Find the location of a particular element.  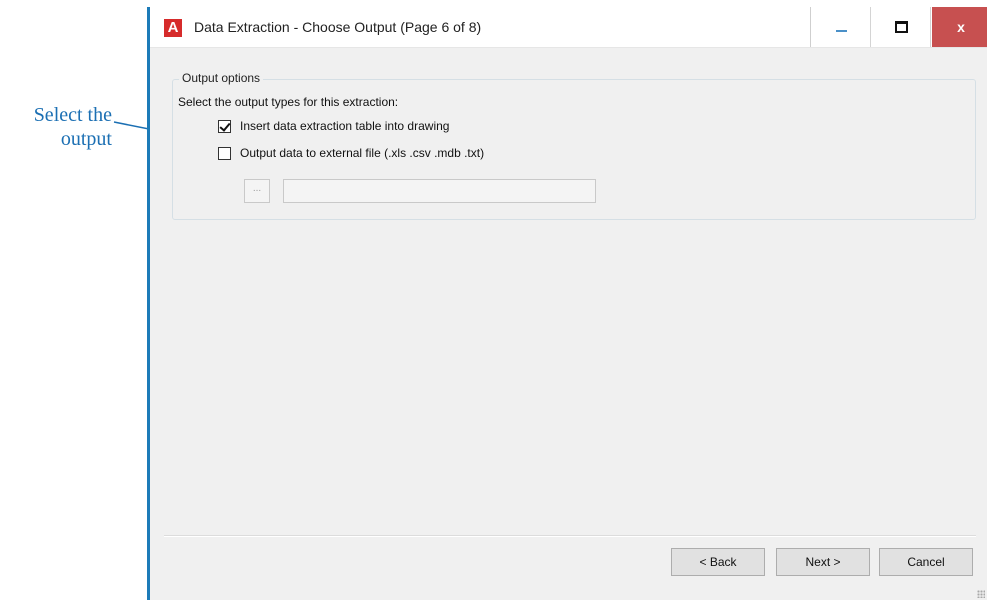

maximize-button is located at coordinates (902, 27).